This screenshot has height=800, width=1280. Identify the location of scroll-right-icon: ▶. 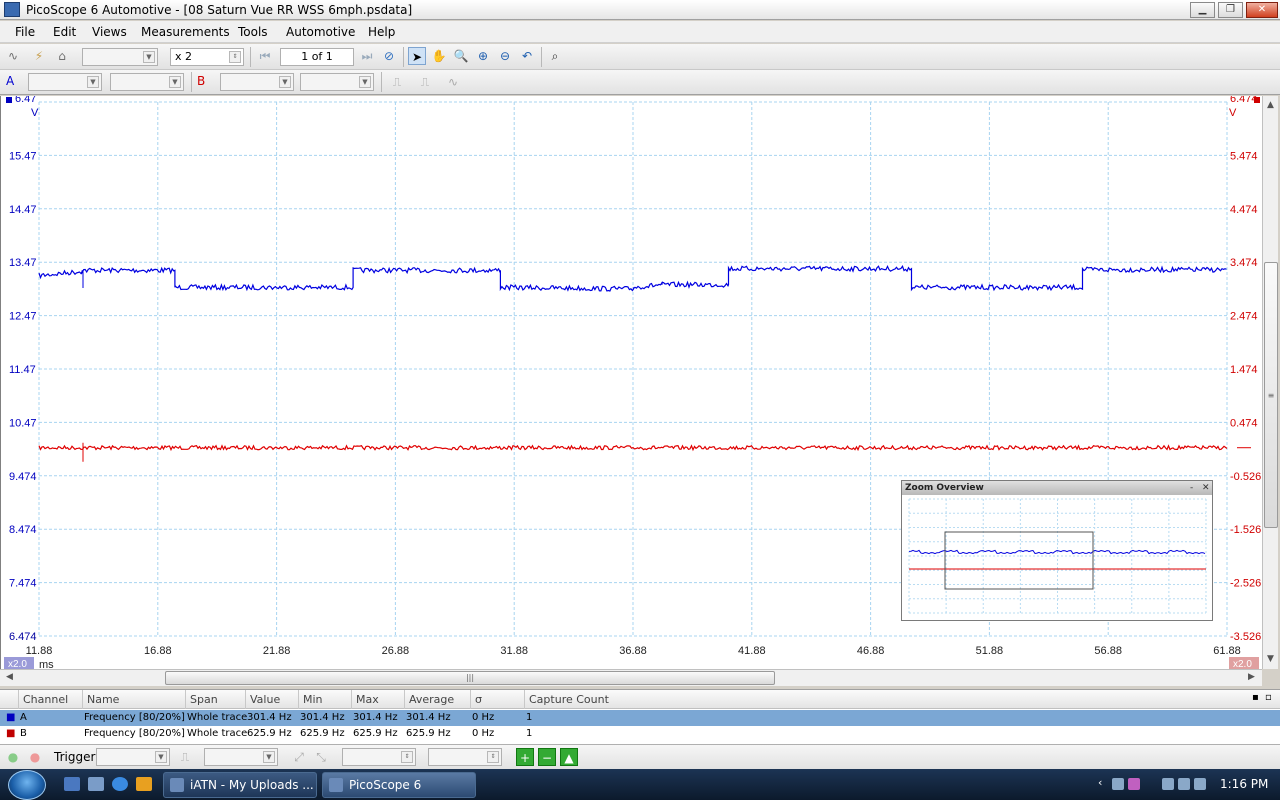
(1251, 677).